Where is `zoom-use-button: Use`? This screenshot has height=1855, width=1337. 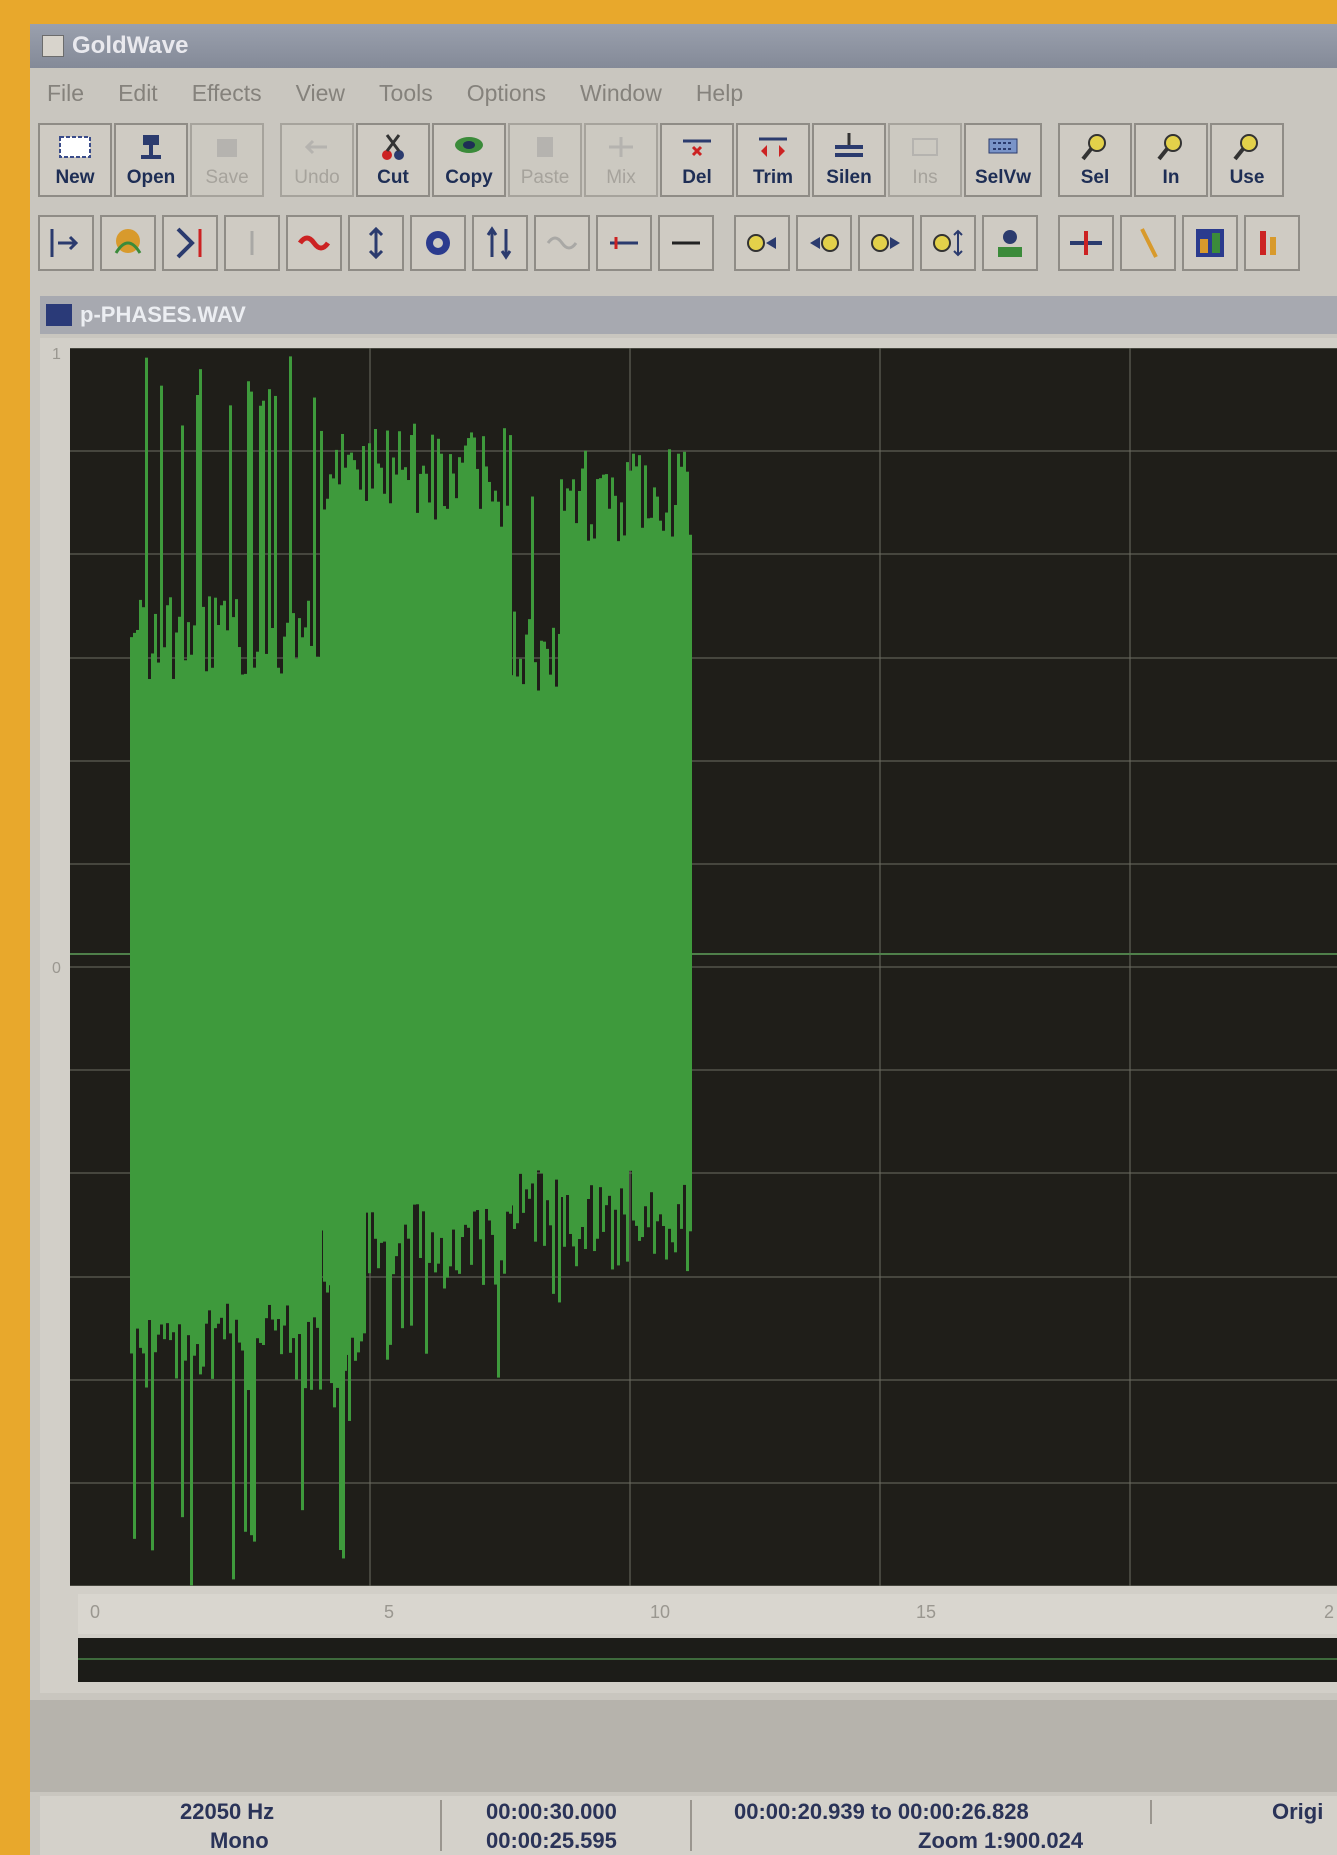
zoom-use-button: Use is located at coordinates (1247, 160).